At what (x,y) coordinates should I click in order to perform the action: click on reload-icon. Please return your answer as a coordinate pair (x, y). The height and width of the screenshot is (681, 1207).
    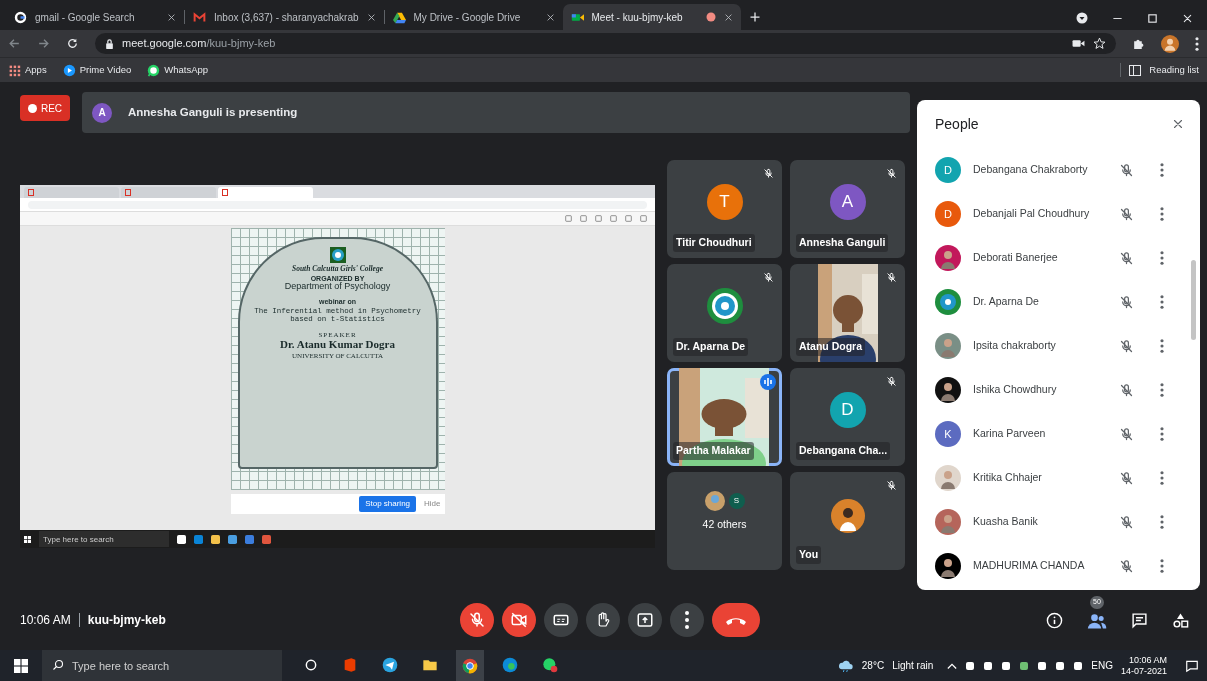
    Looking at the image, I should click on (72, 43).